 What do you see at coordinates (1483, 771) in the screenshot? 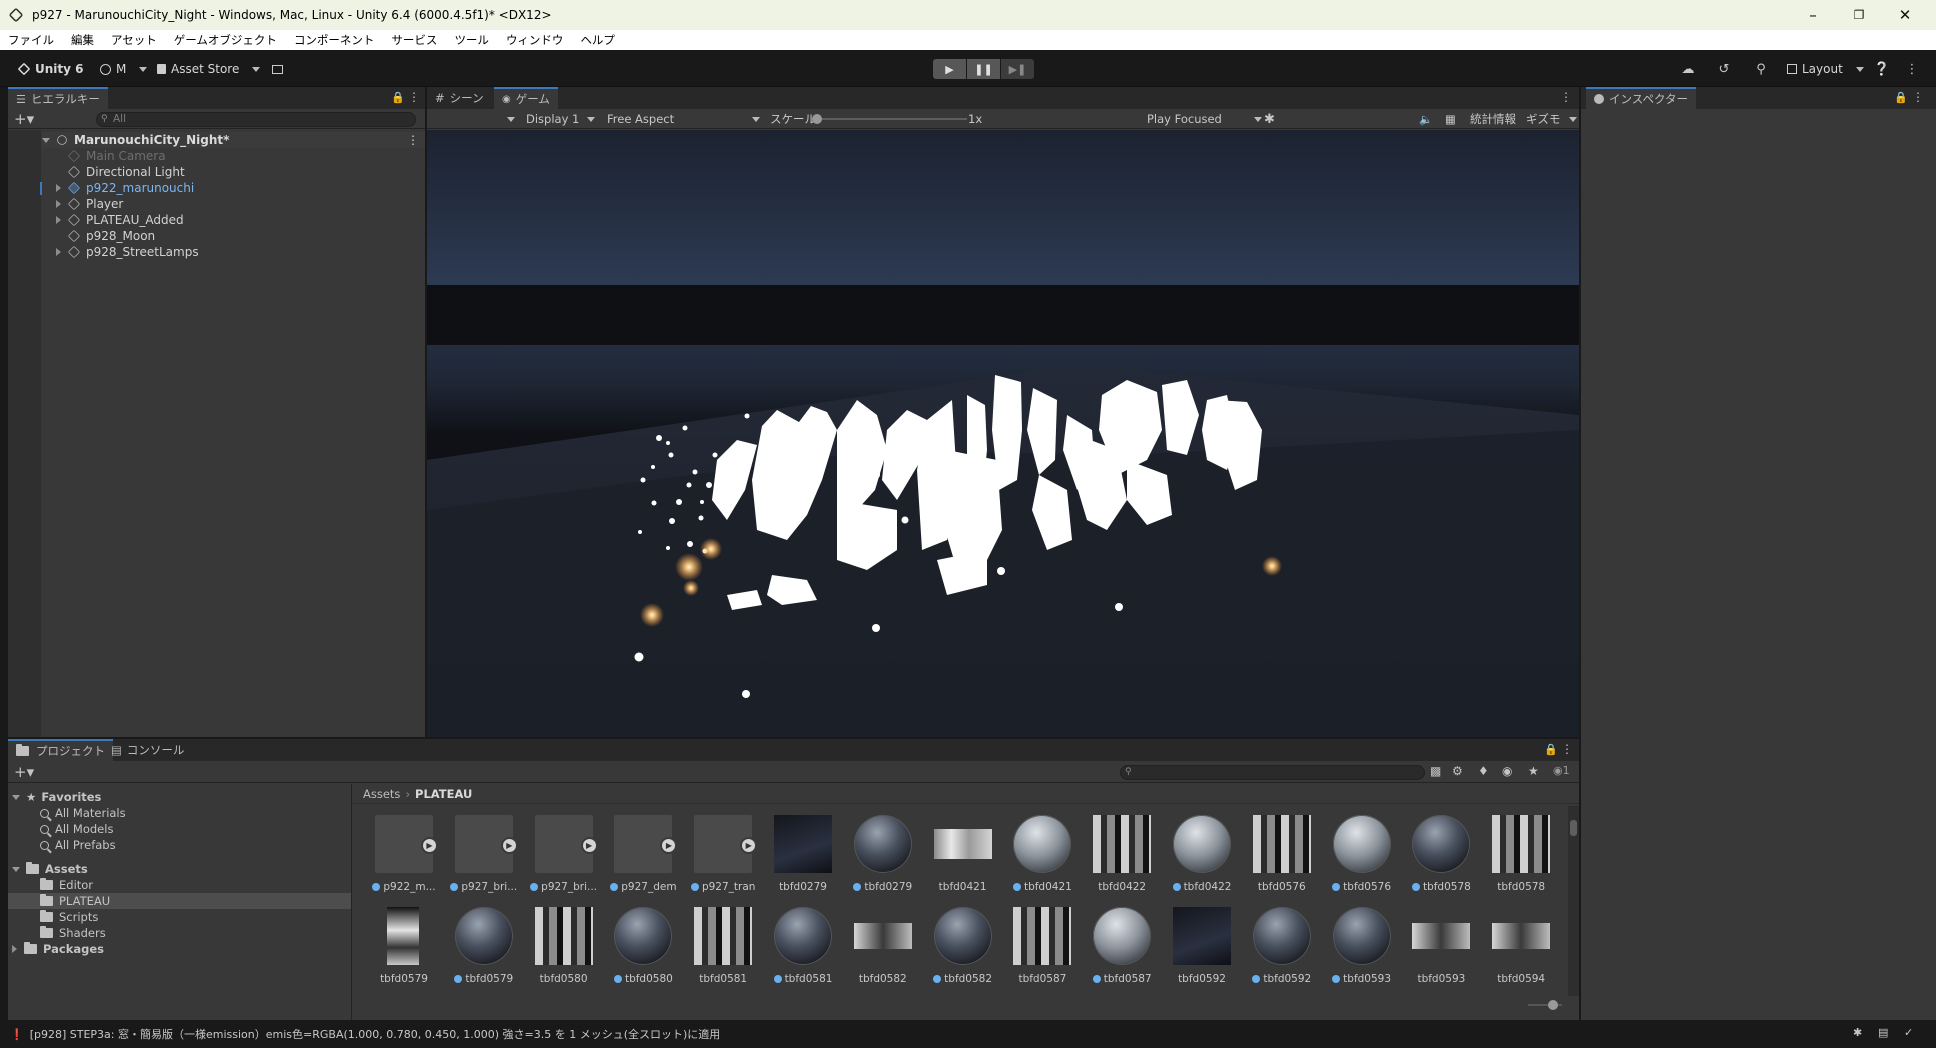
I see `label-tag-icon: ♦` at bounding box center [1483, 771].